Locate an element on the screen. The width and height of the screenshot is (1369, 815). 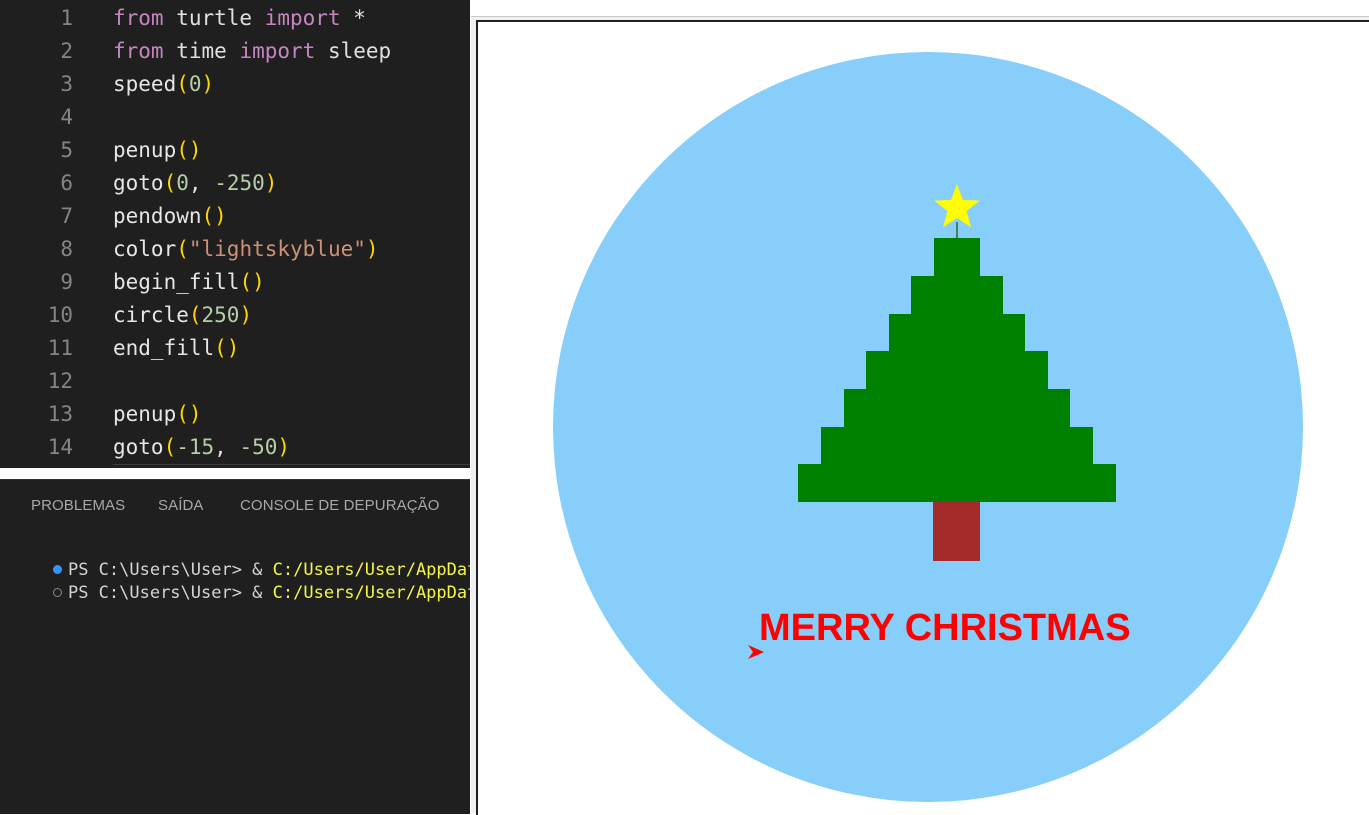
line-number: 1 is located at coordinates (66, 18).